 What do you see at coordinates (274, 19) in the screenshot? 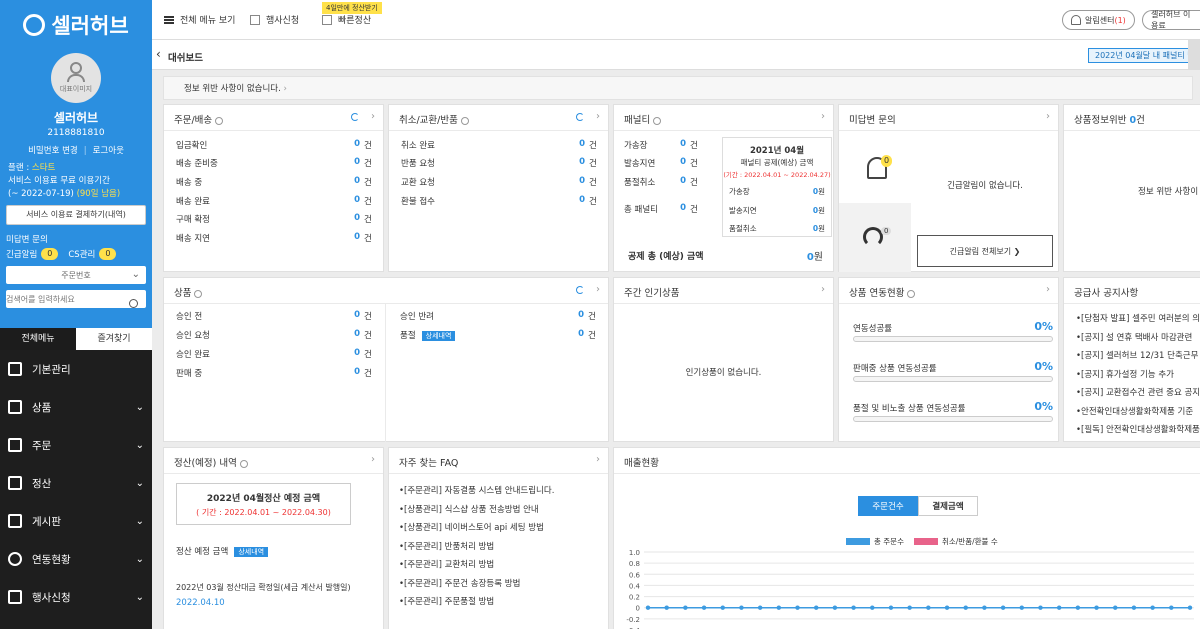
I see `event-button: 행사신청` at bounding box center [274, 19].